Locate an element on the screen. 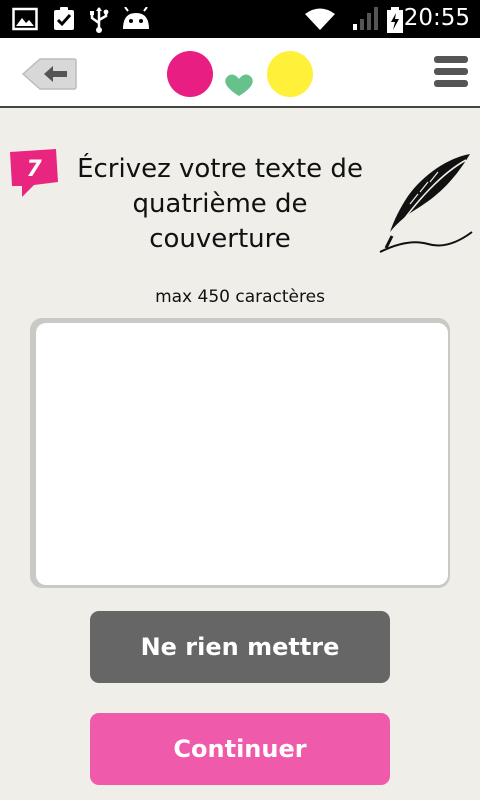 Image resolution: width=480 pixels, height=800 pixels. app-logo is located at coordinates (241, 75).